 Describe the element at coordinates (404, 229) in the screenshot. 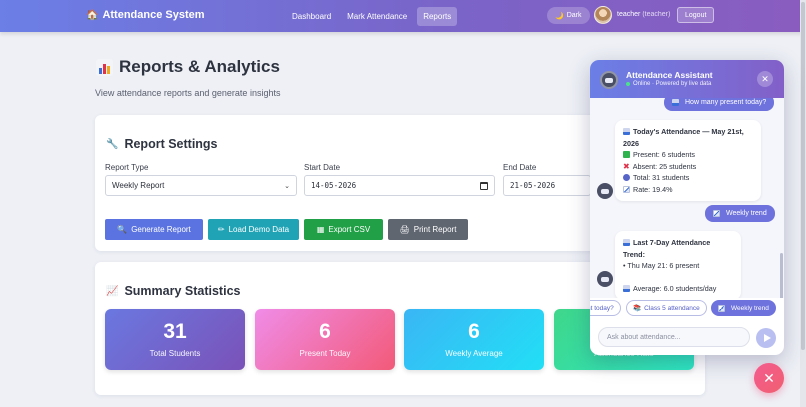

I see `printer-icon: 🖨` at that location.